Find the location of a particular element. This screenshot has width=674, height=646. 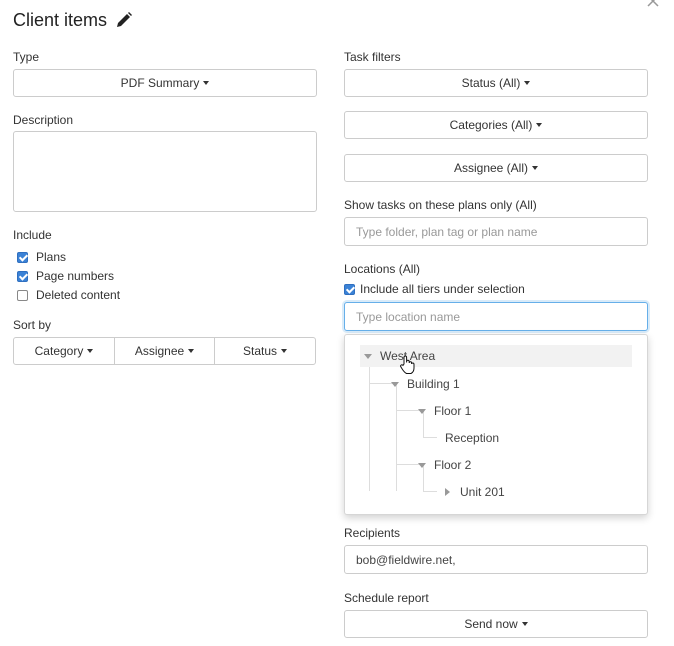

page-title-text: Client items is located at coordinates (60, 19).